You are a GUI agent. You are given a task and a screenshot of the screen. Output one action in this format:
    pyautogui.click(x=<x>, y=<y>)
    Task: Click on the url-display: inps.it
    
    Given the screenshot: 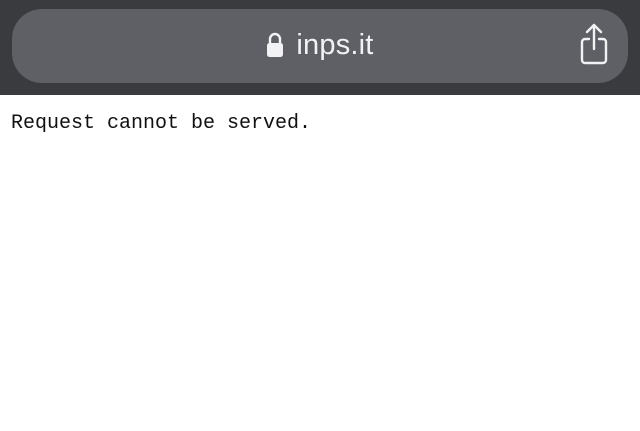 What is the action you would take?
    pyautogui.click(x=319, y=45)
    